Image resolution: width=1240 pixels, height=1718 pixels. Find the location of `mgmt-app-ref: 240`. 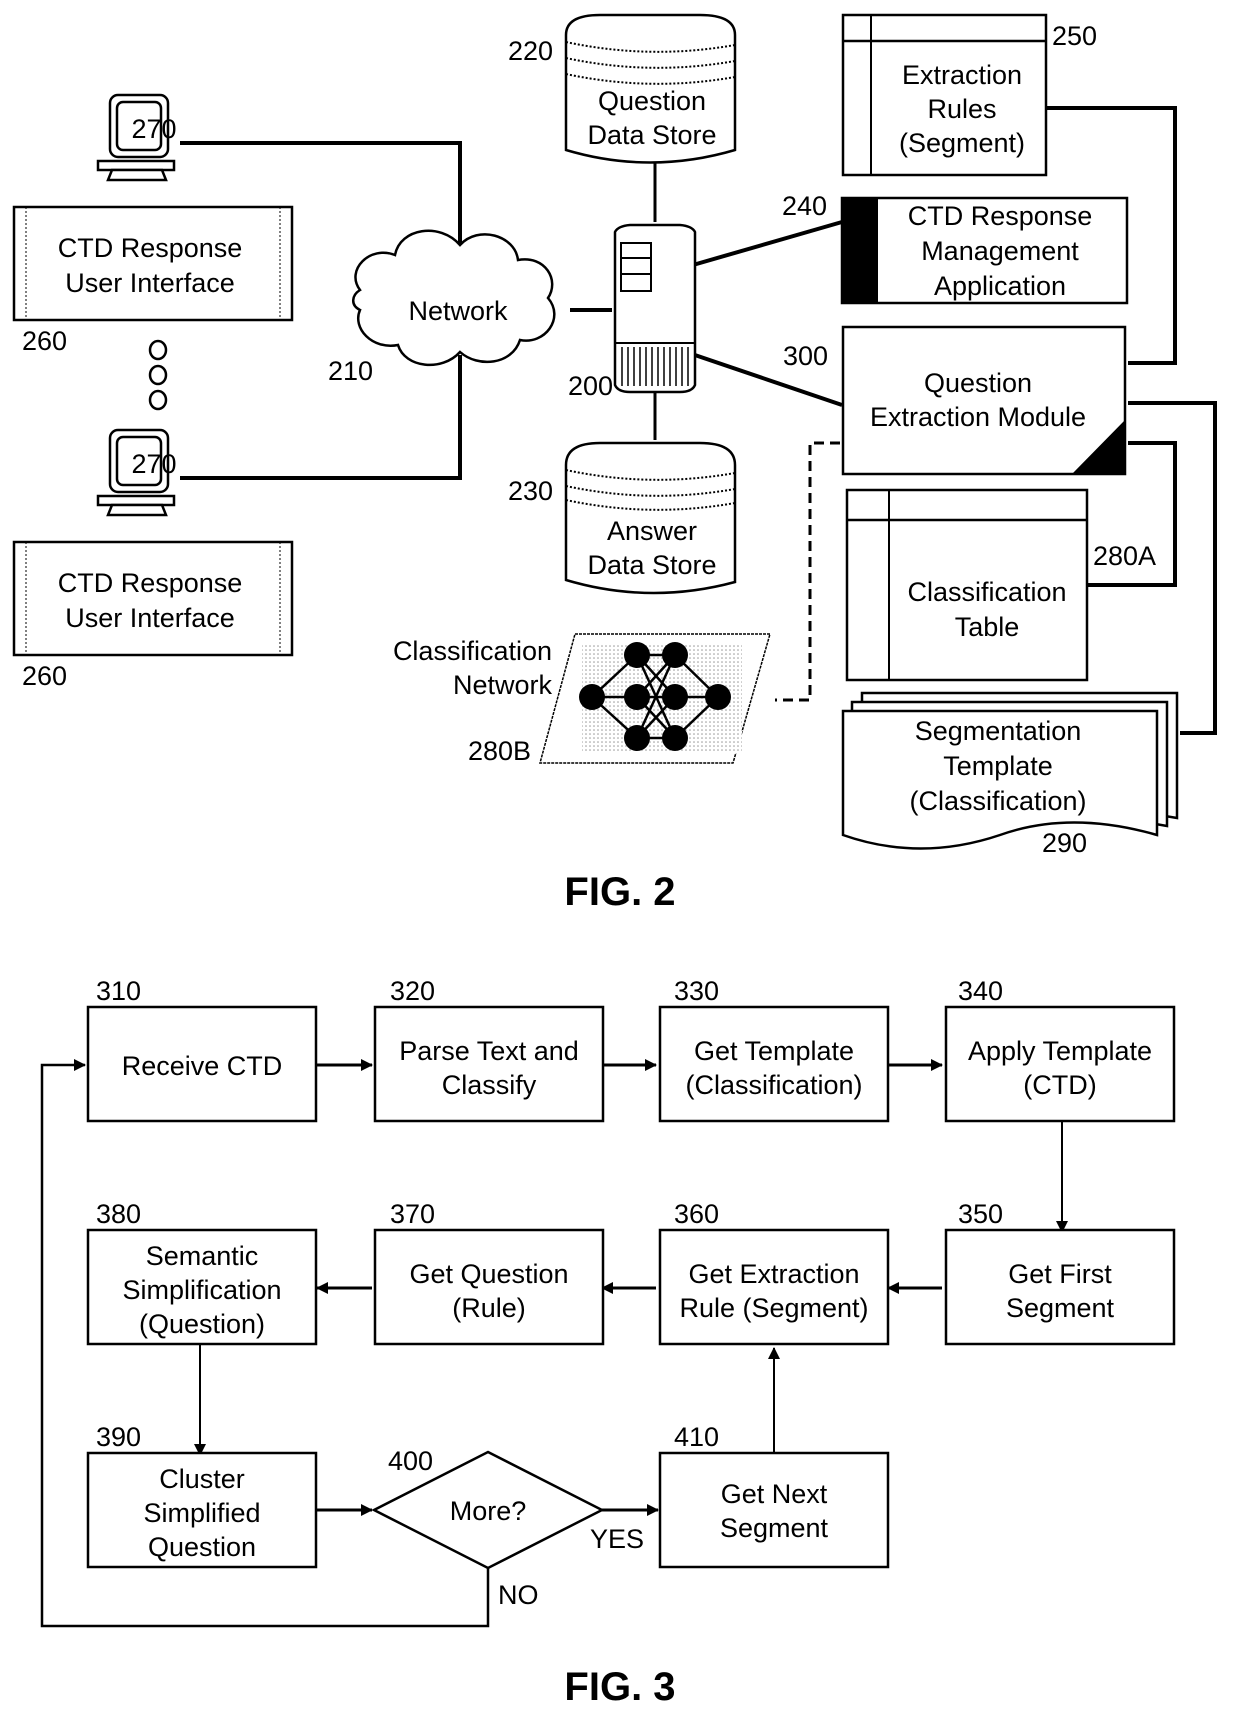

mgmt-app-ref: 240 is located at coordinates (804, 206).